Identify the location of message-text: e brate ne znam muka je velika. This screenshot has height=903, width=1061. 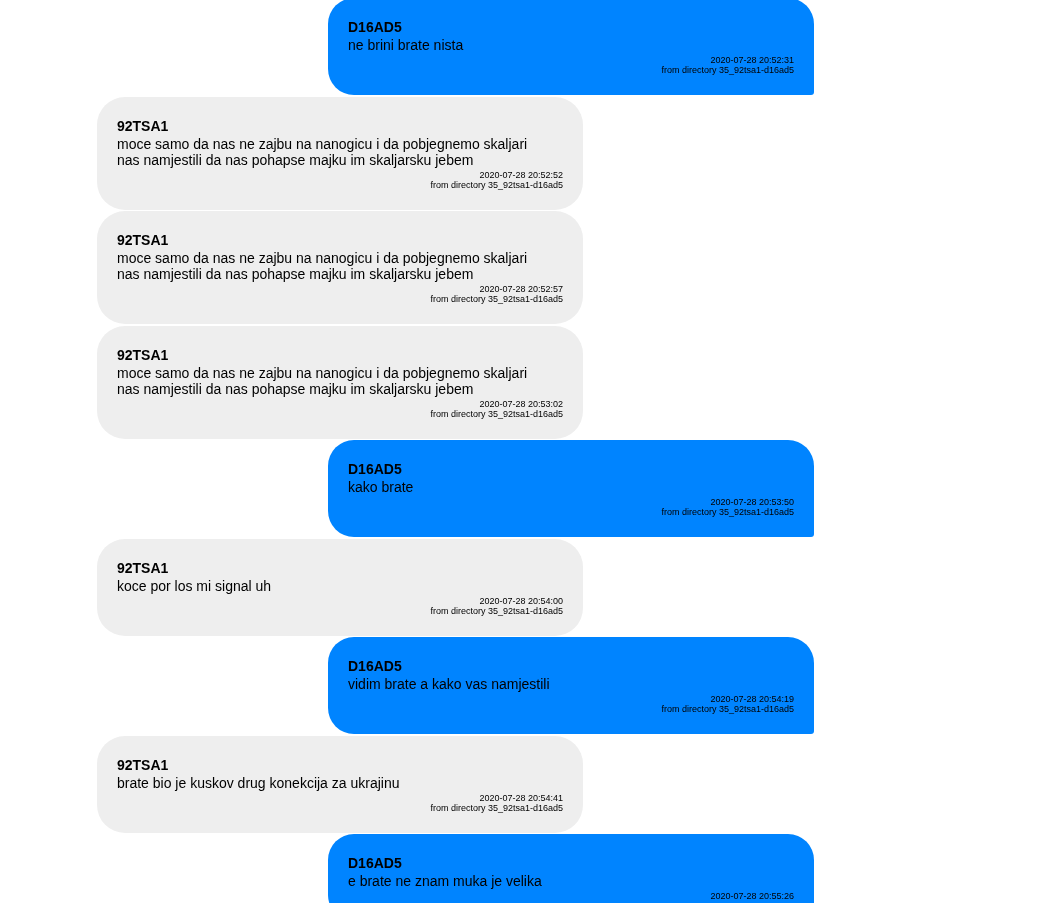
(445, 881).